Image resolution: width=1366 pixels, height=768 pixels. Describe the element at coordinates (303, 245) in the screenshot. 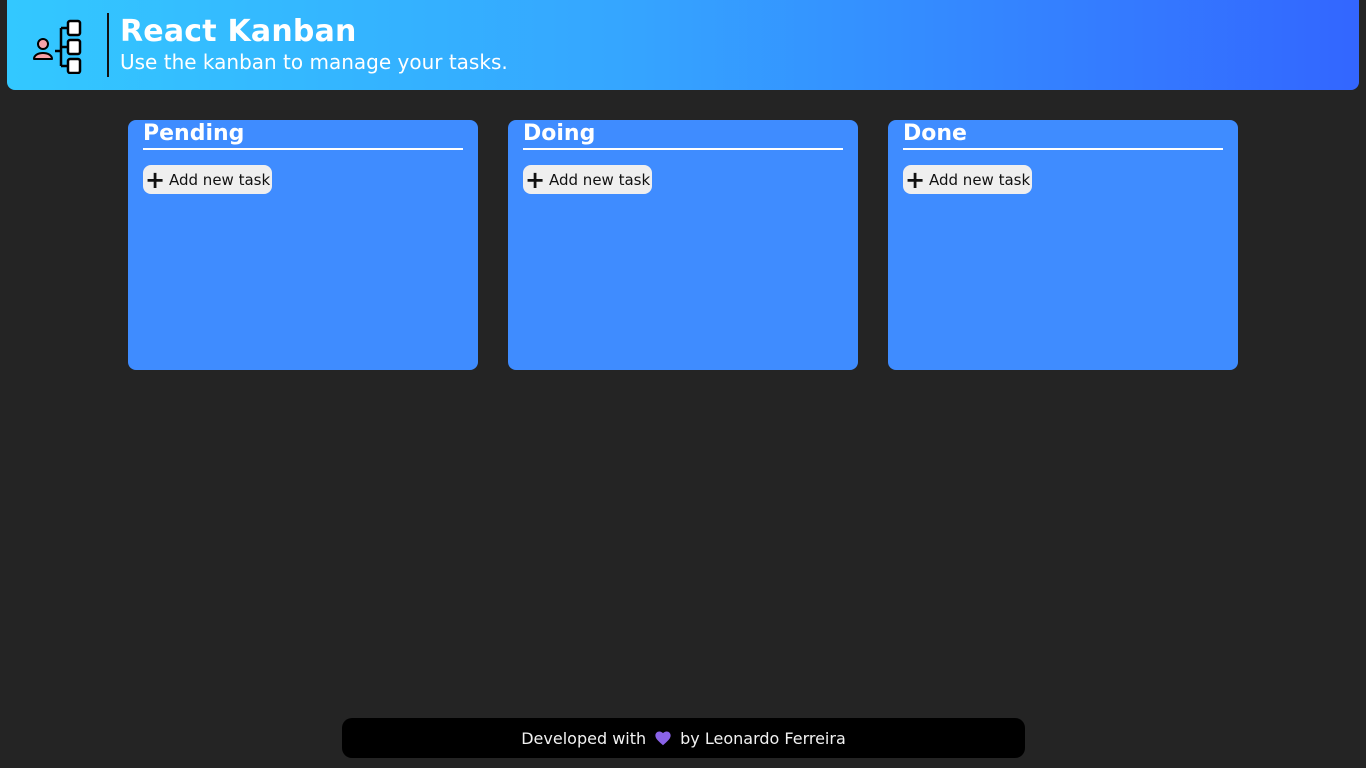

I see `column-pending: Pending + Add new task` at that location.